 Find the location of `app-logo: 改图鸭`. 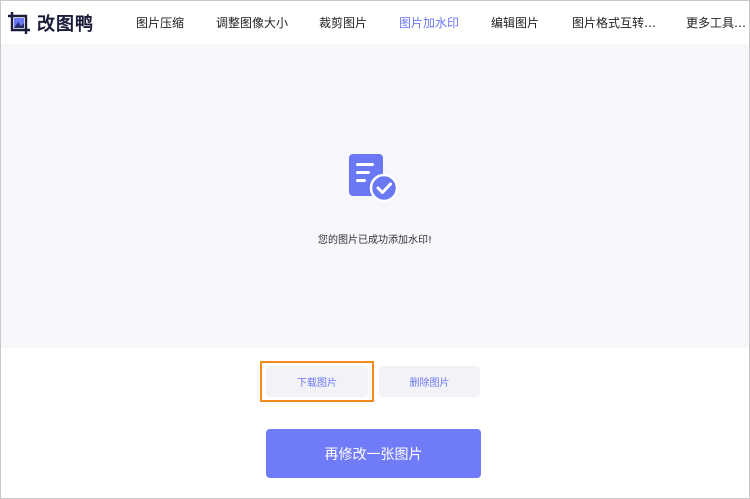

app-logo: 改图鸭 is located at coordinates (50, 23).